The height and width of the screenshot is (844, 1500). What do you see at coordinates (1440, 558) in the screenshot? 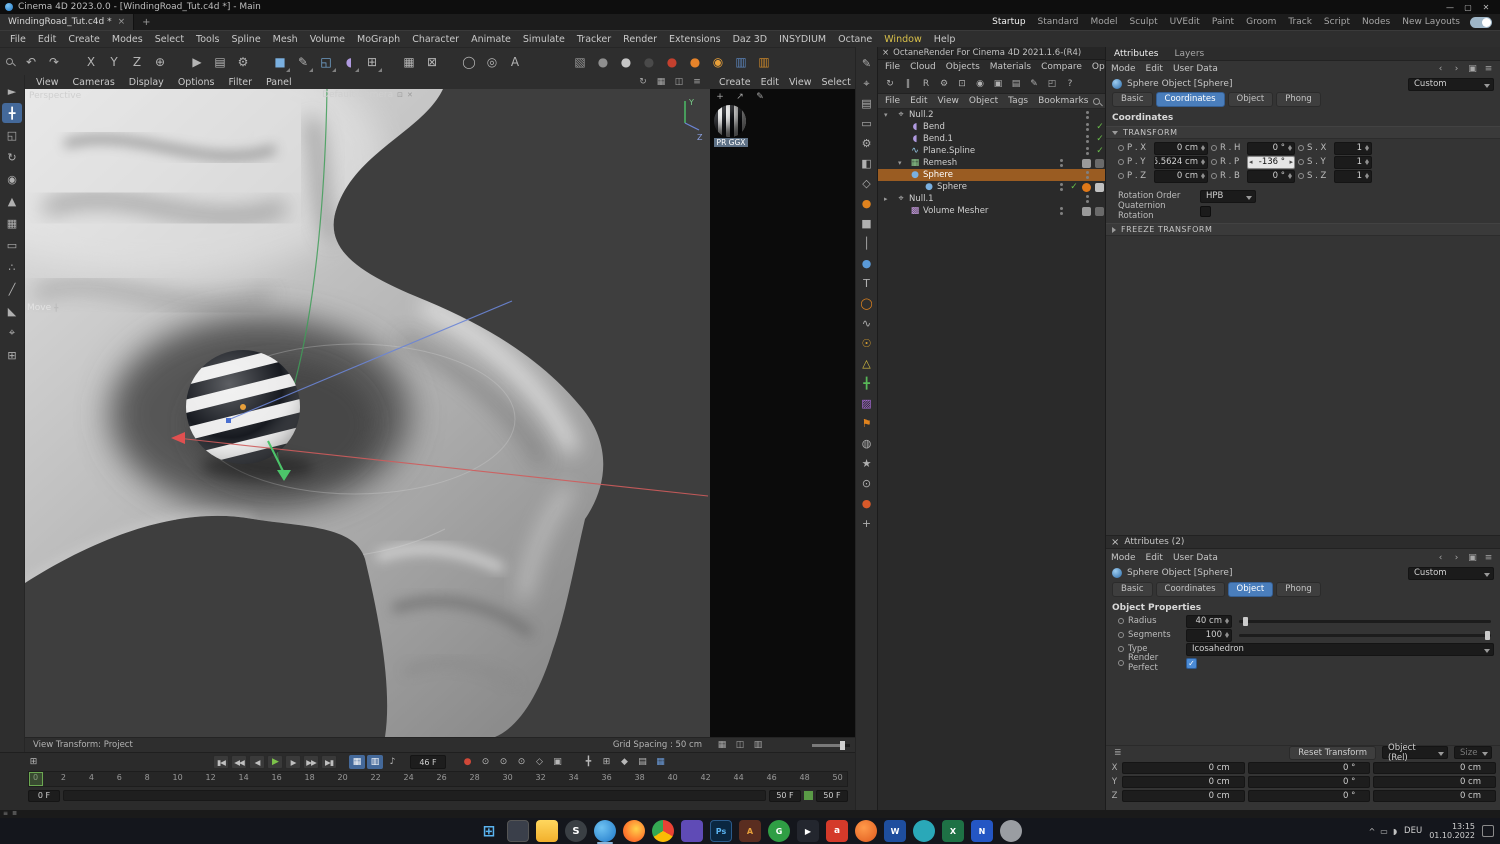
I see `nav-back-icon: ‹` at bounding box center [1440, 558].